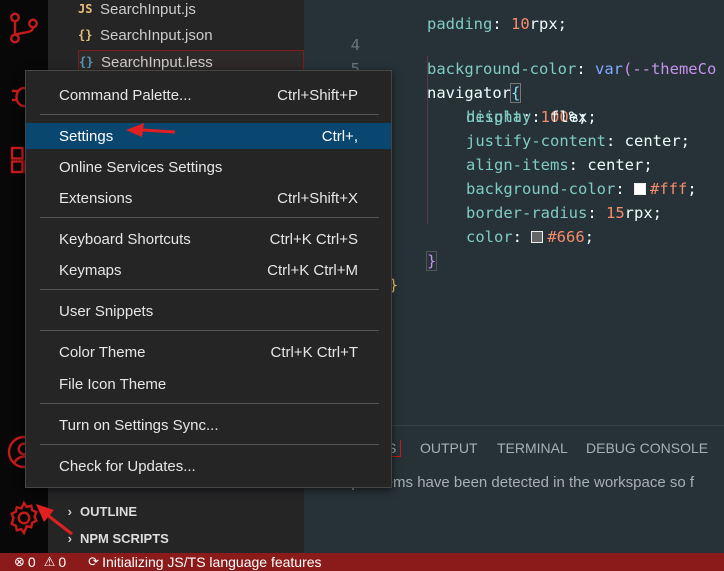  What do you see at coordinates (96, 198) in the screenshot?
I see `menu-item-label: Extensions` at bounding box center [96, 198].